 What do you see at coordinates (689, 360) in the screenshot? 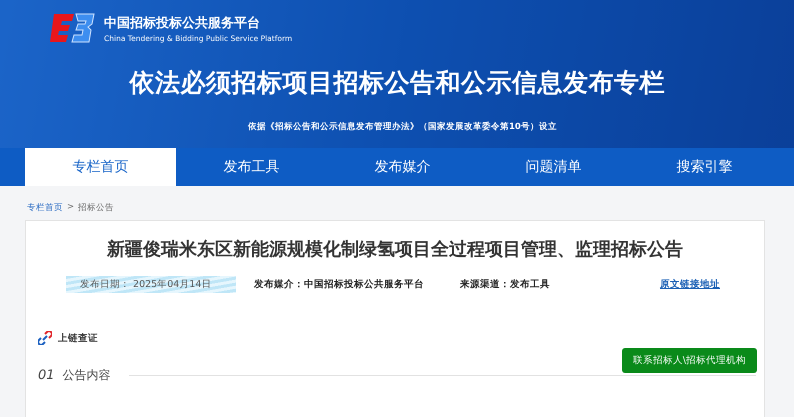
I see `contact-button: 联系招标人\招标代理机构` at bounding box center [689, 360].